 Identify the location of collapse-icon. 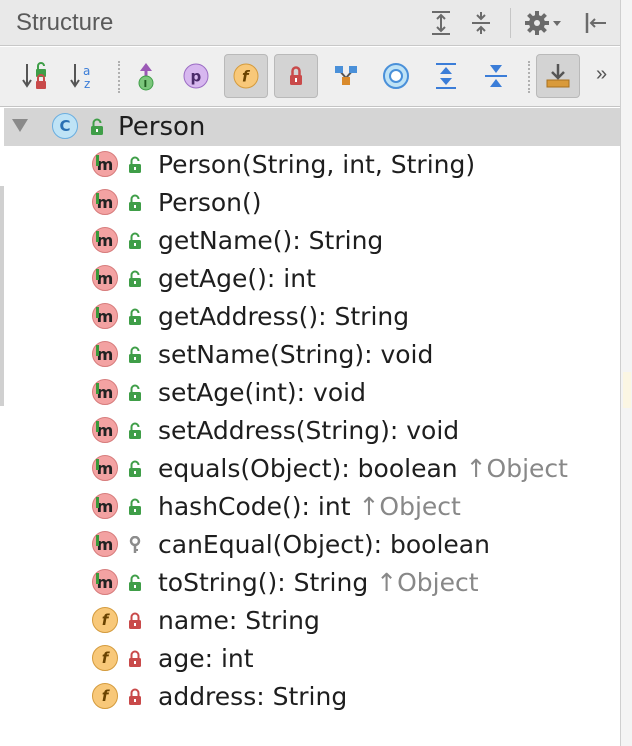
(496, 76).